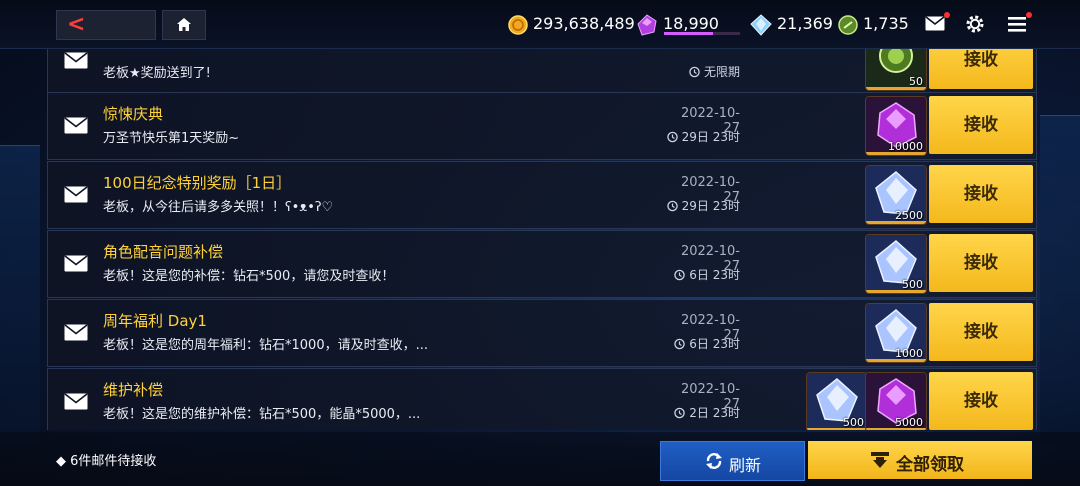 The height and width of the screenshot is (486, 1080). What do you see at coordinates (76, 24) in the screenshot?
I see `back-arrow-icon: <` at bounding box center [76, 24].